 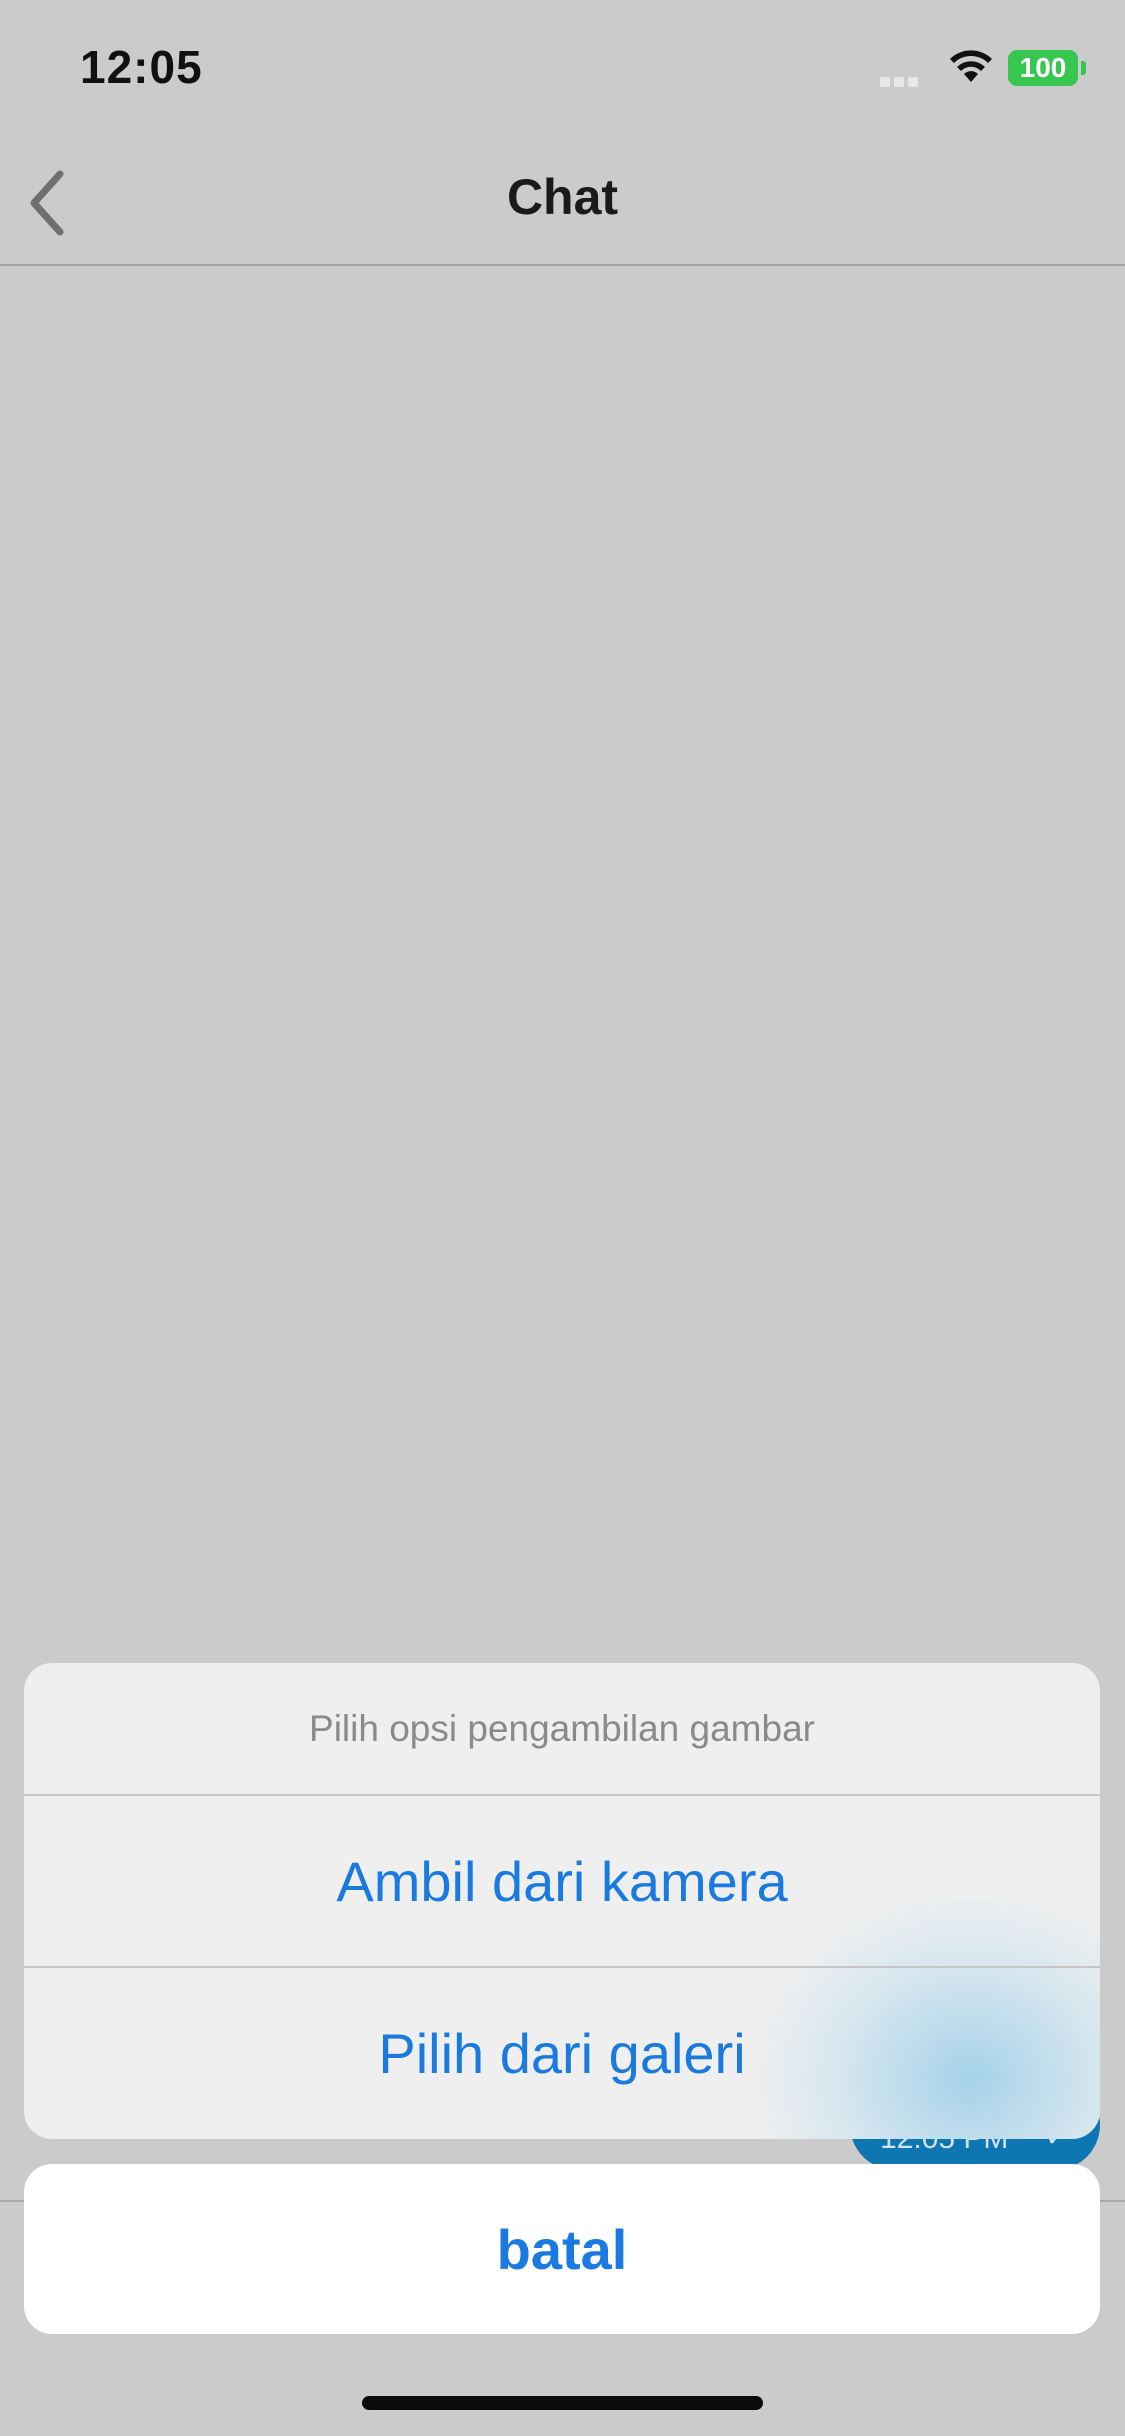 I want to click on chevron-left-icon, so click(x=47, y=203).